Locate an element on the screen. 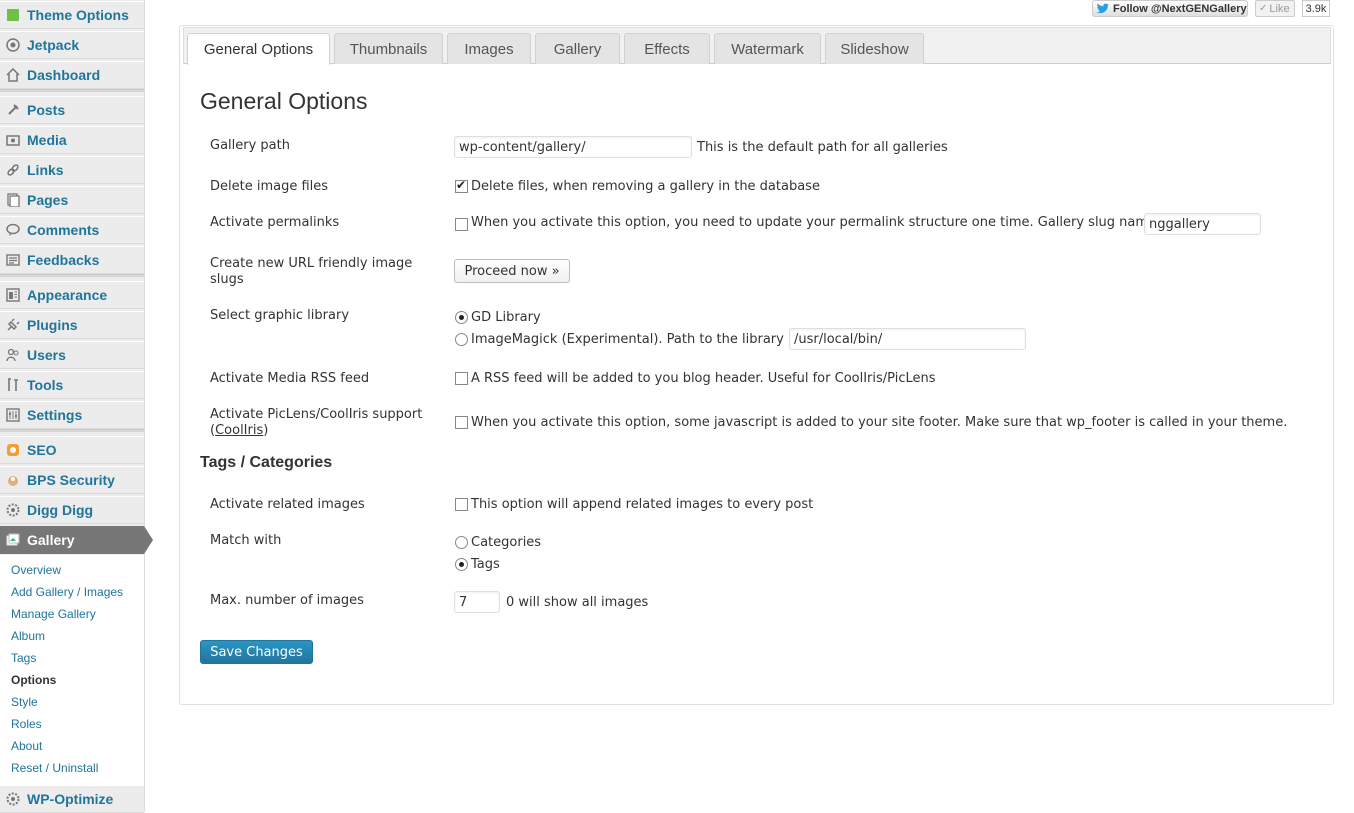  sidebar-item-label: Gallery is located at coordinates (51, 540).